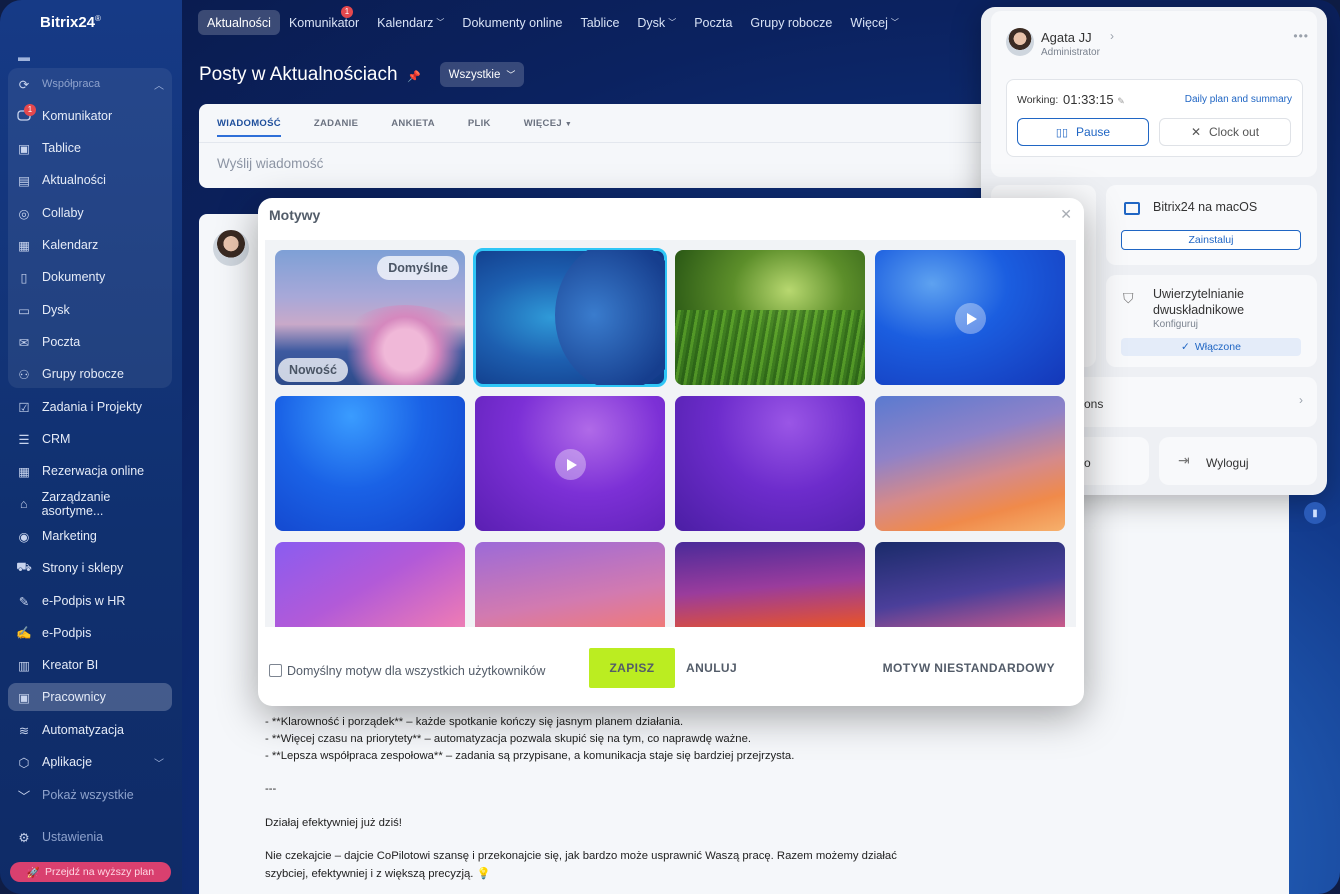 This screenshot has height=894, width=1340. I want to click on theme-tile-orange-dusk, so click(770, 584).